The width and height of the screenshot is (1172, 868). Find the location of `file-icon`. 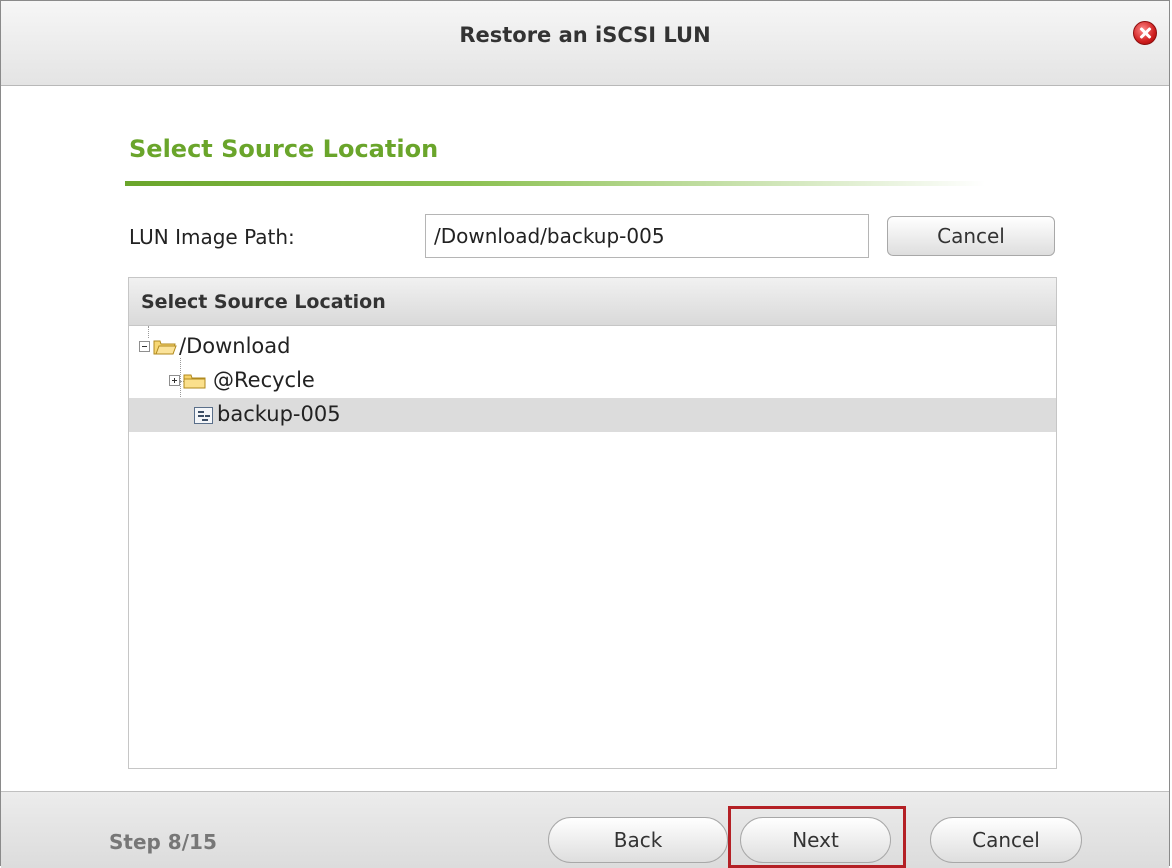

file-icon is located at coordinates (203, 415).